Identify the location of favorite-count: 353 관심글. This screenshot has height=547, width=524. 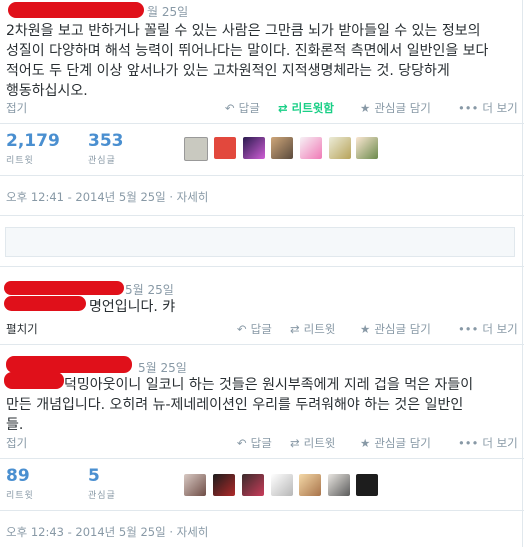
(106, 148).